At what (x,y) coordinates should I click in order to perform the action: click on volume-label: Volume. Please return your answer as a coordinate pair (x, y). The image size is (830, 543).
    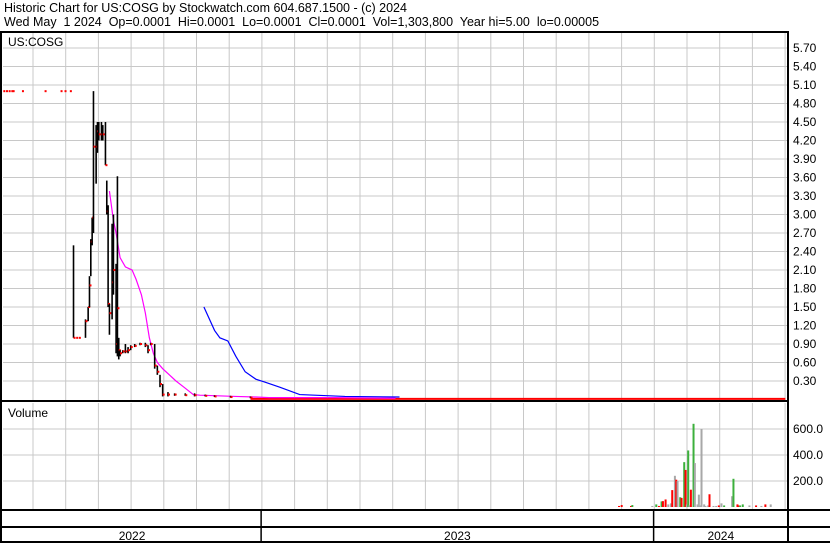
    Looking at the image, I should click on (28, 413).